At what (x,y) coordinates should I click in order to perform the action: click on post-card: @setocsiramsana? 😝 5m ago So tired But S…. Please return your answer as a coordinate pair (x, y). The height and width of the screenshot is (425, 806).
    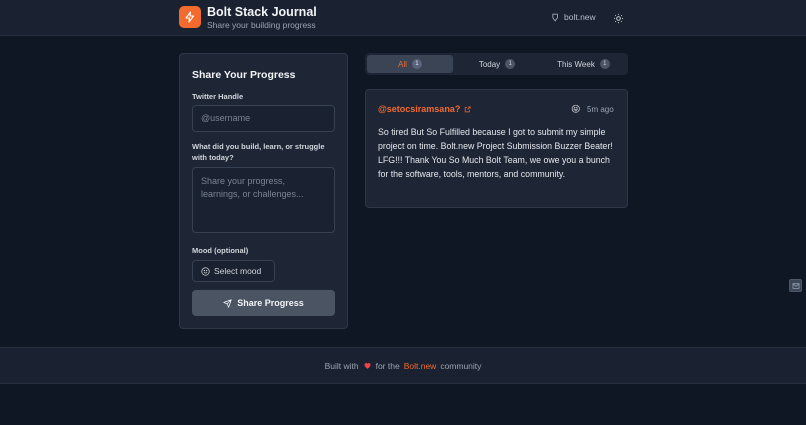
    Looking at the image, I should click on (496, 148).